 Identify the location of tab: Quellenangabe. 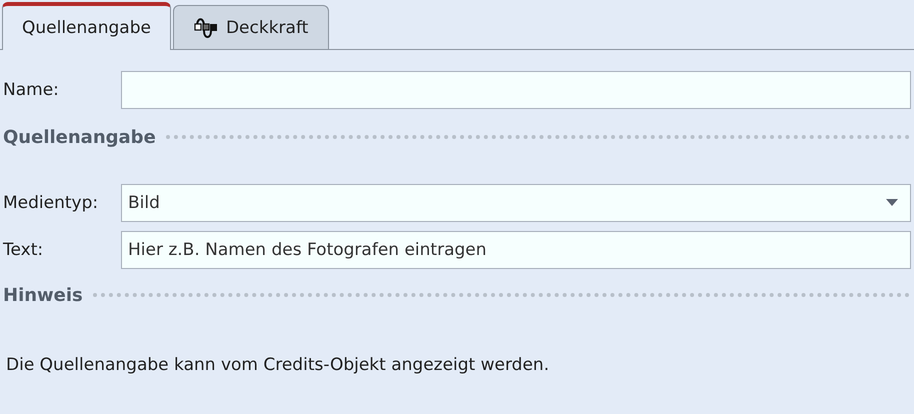
(86, 26).